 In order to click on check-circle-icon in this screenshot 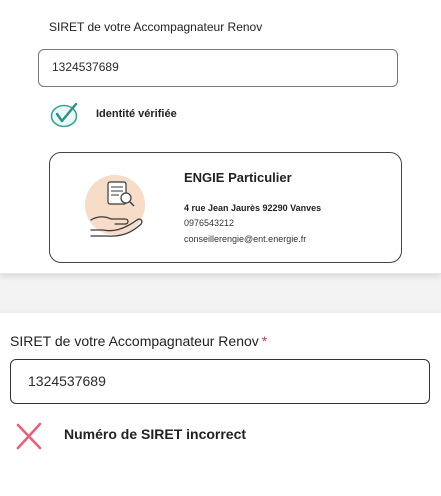, I will do `click(64, 115)`.